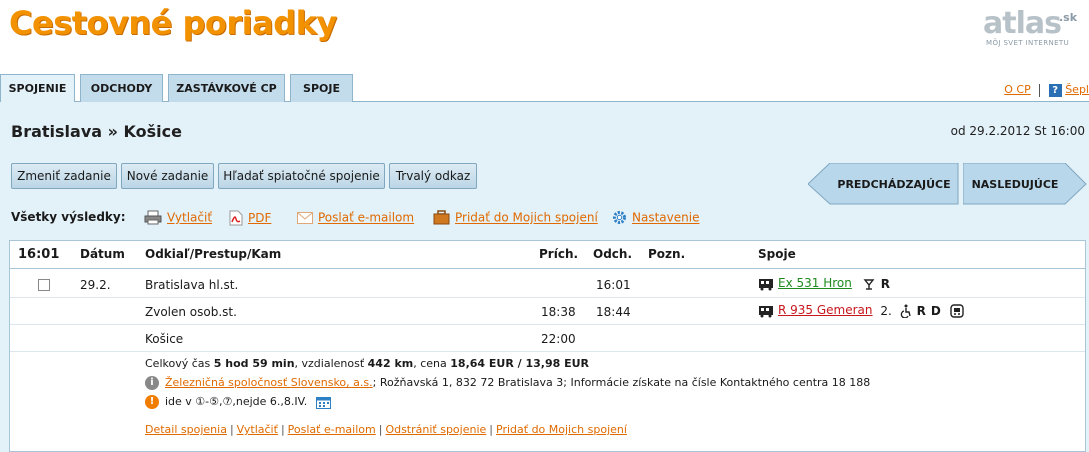  I want to click on stop-departure: 16:01, so click(613, 285).